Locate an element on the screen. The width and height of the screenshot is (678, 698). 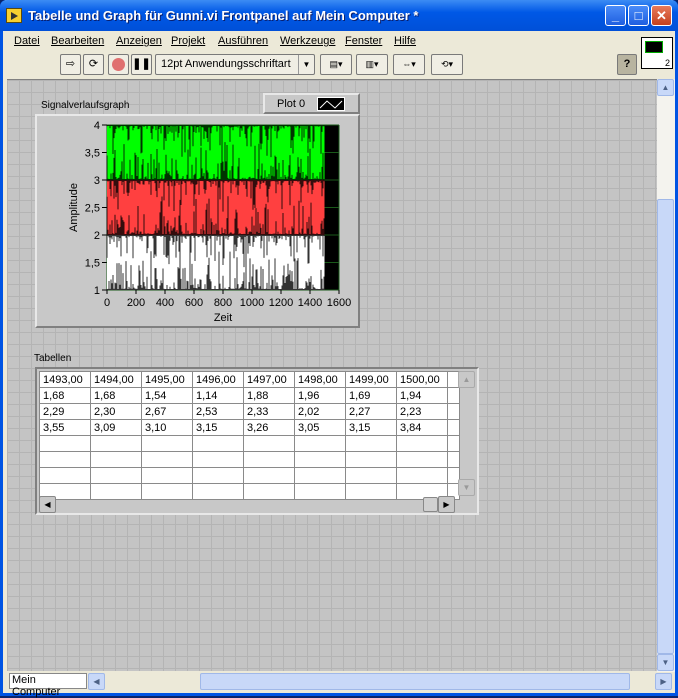
connector-pane-icon: 2 is located at coordinates (657, 53).